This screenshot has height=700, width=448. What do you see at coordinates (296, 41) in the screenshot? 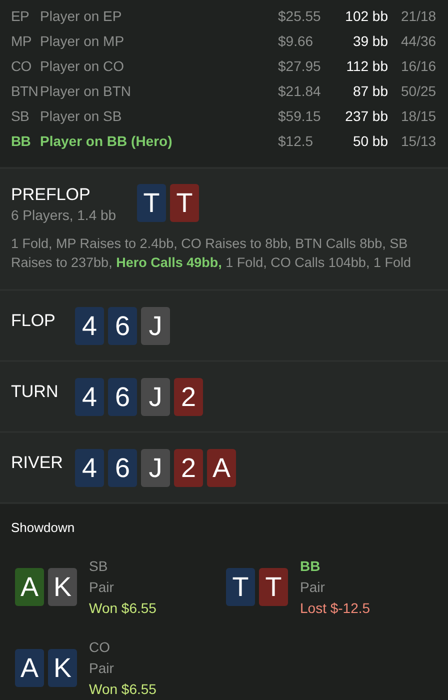
I see `stack-amount: $9.66` at bounding box center [296, 41].